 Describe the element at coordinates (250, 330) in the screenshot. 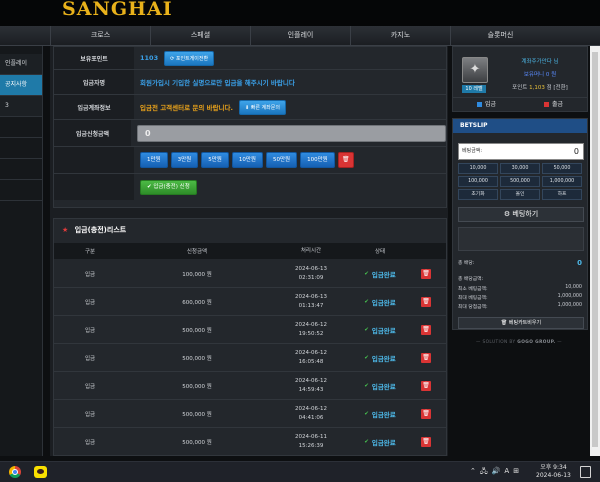

I see `table-row: 입금 500,000 원 2024-06-12 19:50:52 ✔ 입금완료 🗑` at that location.